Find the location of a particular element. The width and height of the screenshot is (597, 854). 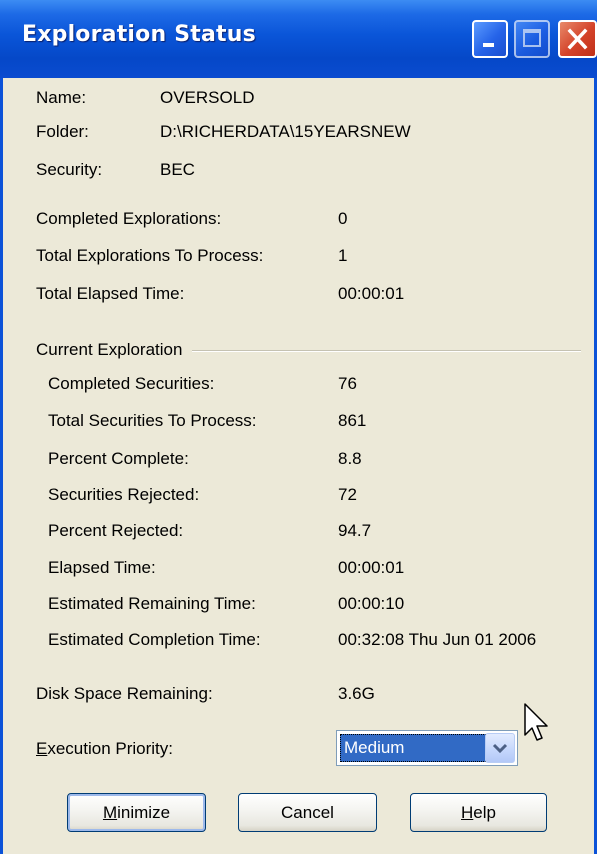

help-accesskey: H is located at coordinates (467, 812).